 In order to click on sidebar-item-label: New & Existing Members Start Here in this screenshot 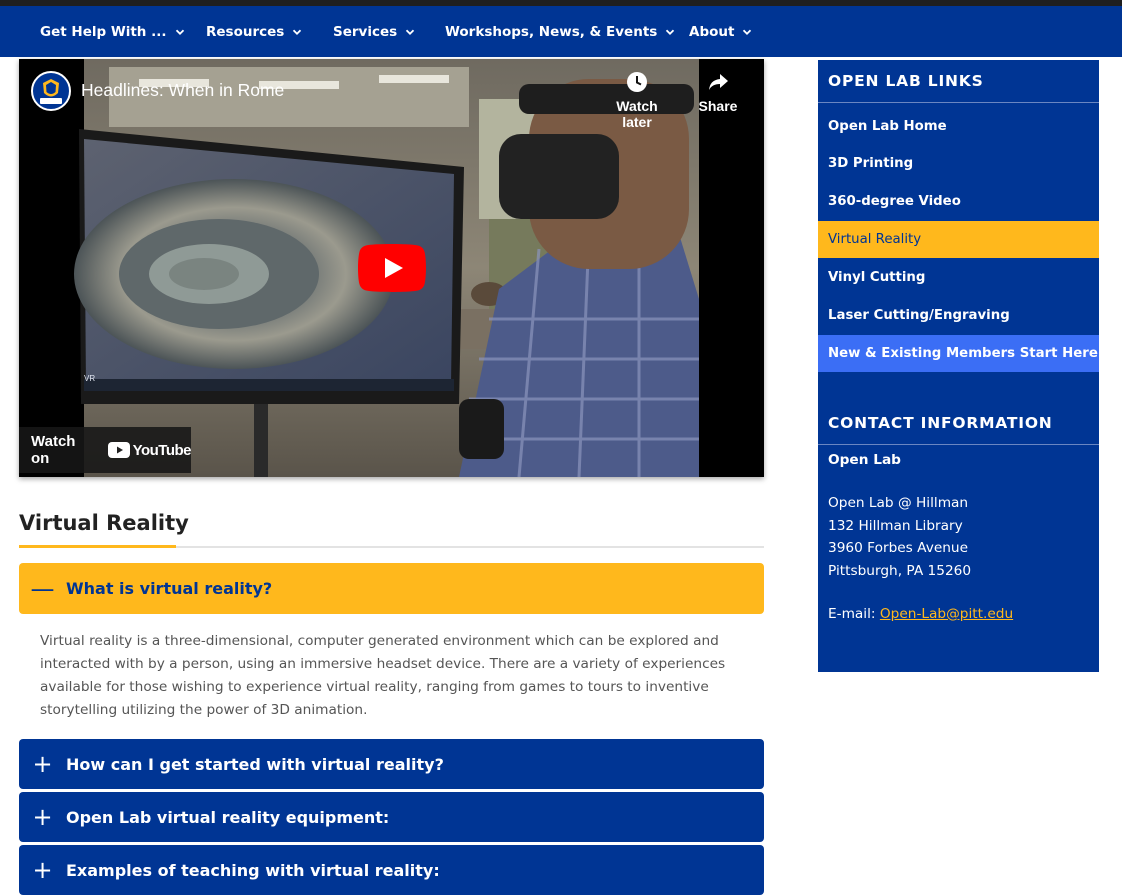, I will do `click(963, 353)`.